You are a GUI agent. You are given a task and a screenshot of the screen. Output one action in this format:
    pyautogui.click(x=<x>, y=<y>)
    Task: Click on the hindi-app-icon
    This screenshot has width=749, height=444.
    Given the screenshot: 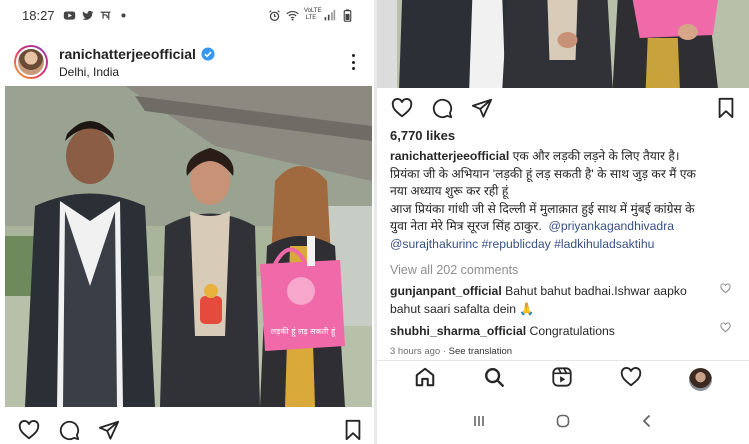 What is the action you would take?
    pyautogui.click(x=105, y=15)
    